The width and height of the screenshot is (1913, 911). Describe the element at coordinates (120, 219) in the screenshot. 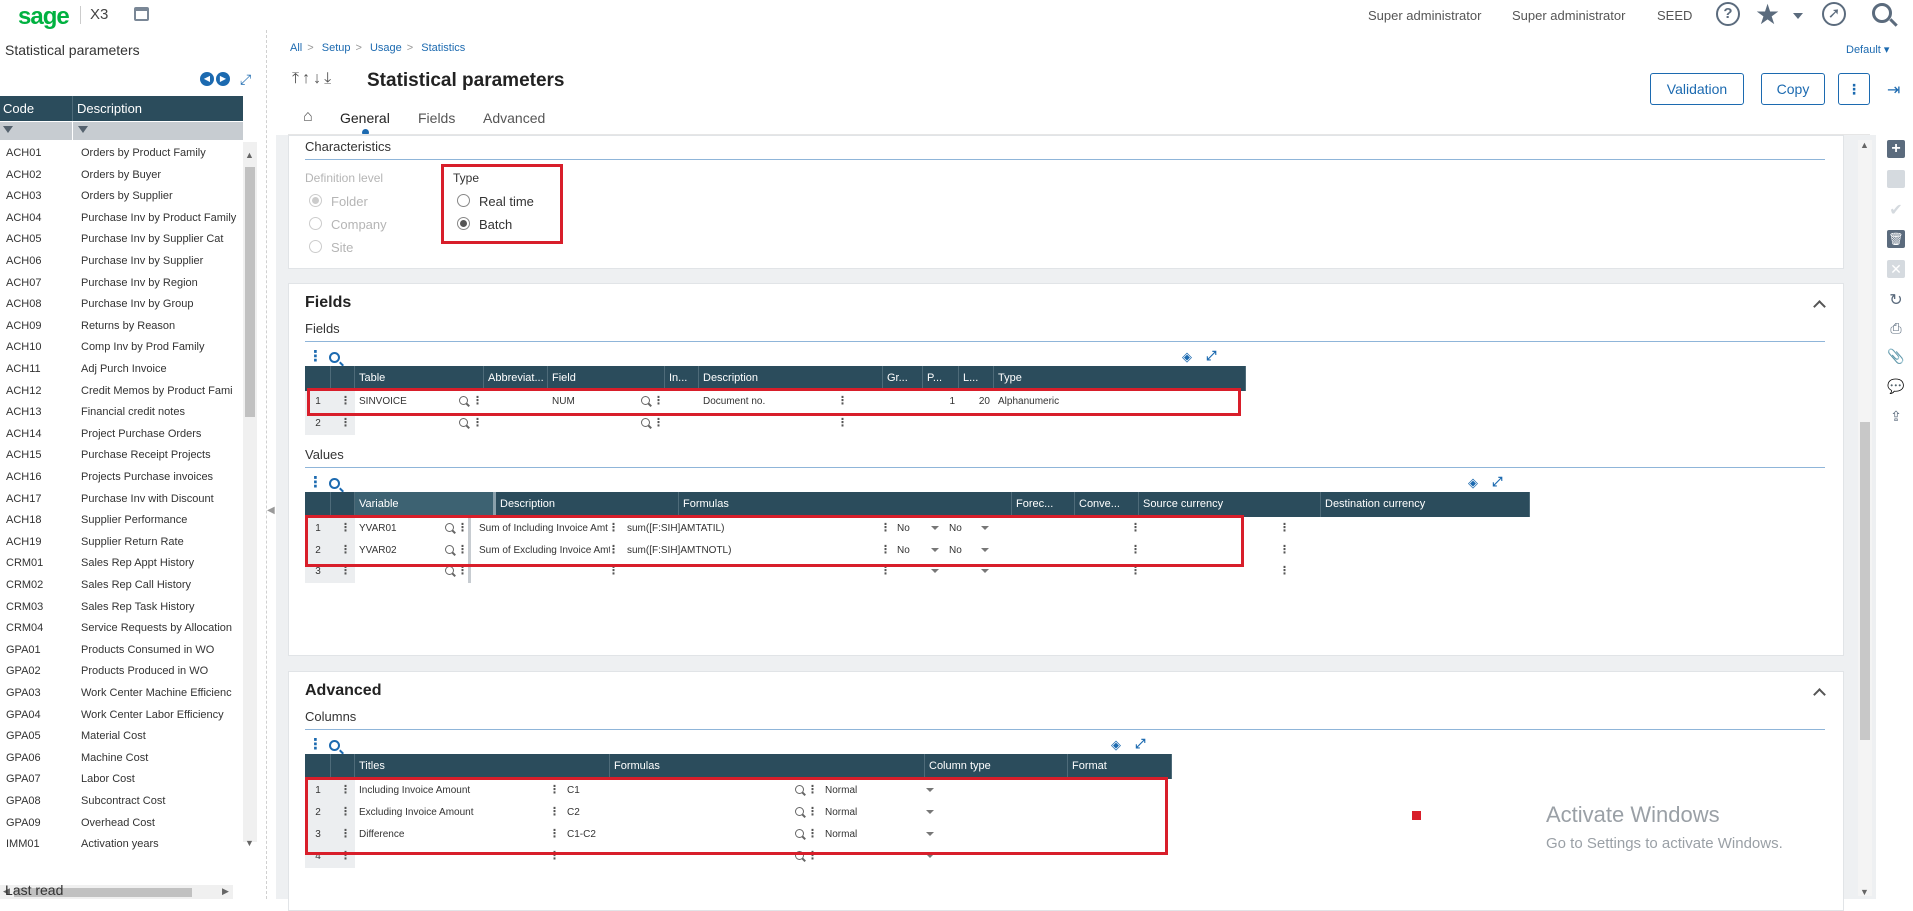

I see `list-item: ACH04 Purchase Inv by Product Family` at that location.